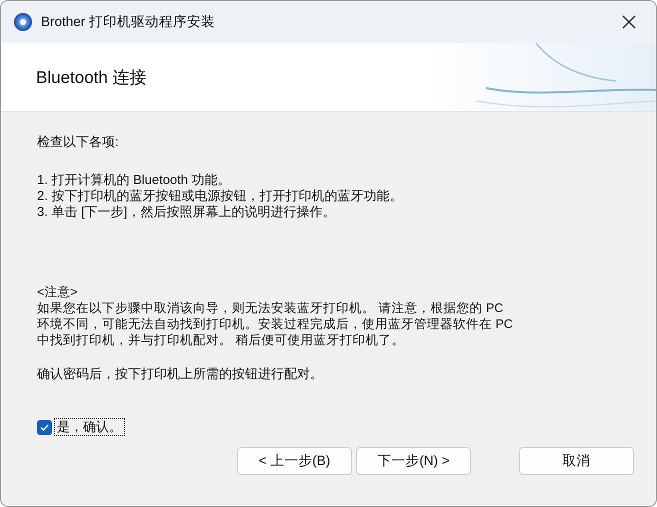  I want to click on window-title: Brother 打印机驱动程序安装, so click(128, 22).